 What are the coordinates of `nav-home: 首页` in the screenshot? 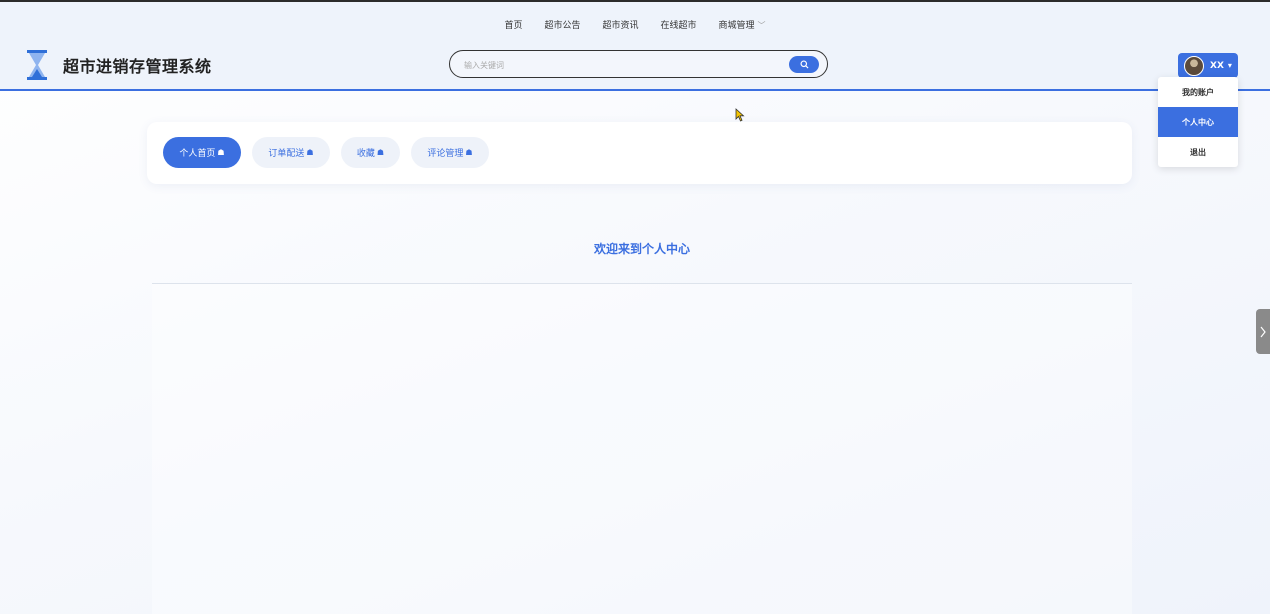 It's located at (513, 24).